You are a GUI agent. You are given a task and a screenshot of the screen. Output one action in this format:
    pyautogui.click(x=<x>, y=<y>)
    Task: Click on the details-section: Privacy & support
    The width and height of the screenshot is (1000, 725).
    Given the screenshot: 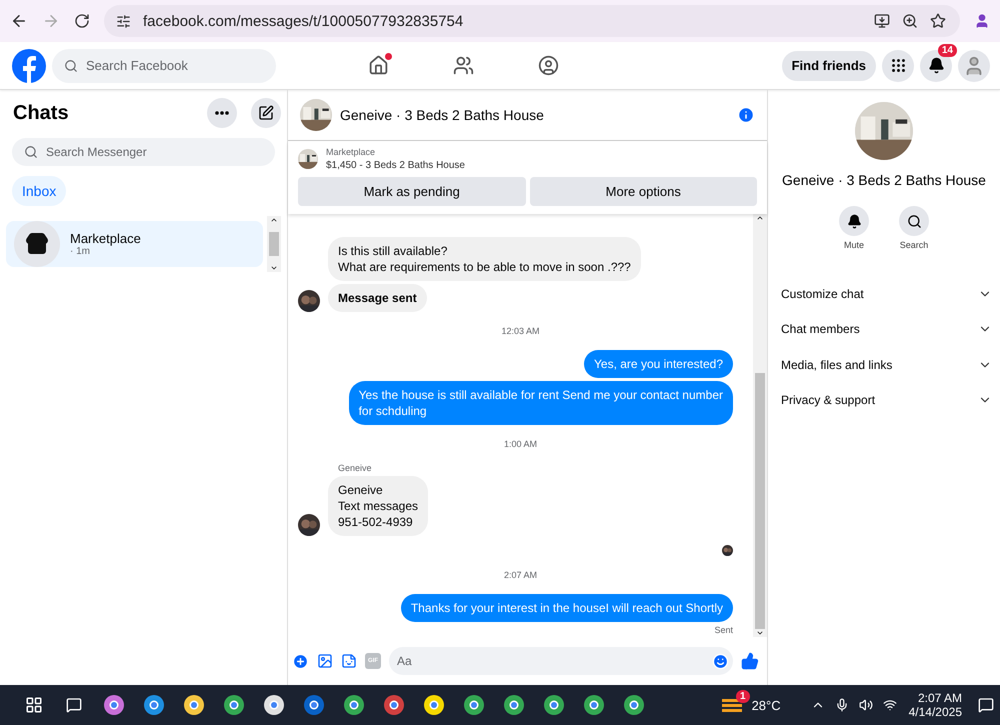 What is the action you would take?
    pyautogui.click(x=884, y=400)
    